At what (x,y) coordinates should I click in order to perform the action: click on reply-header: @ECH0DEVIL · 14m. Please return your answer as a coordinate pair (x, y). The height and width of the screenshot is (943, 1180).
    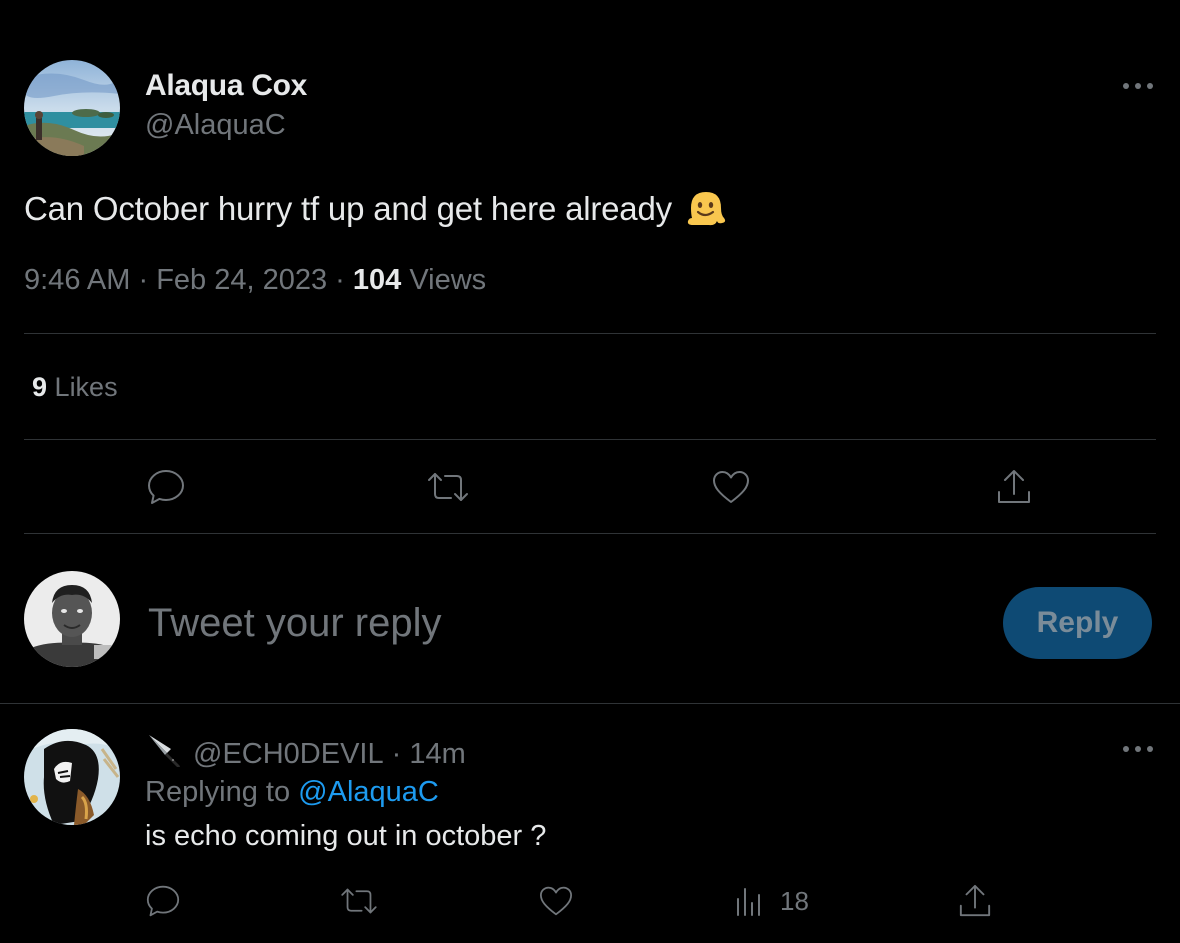
    Looking at the image, I should click on (305, 754).